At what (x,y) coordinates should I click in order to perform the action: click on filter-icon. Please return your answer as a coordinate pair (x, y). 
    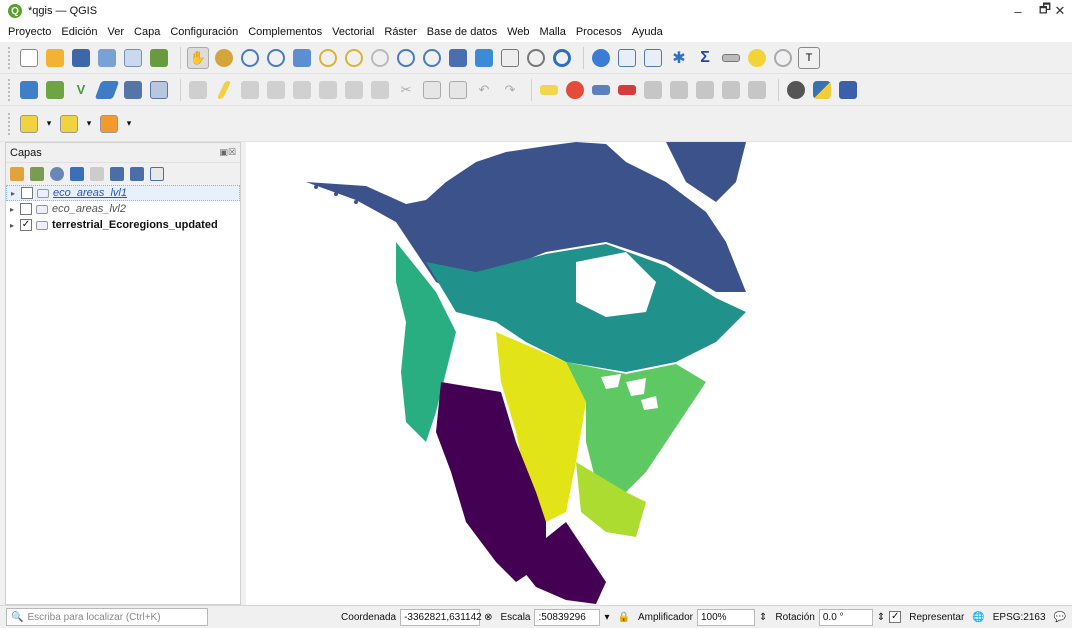
    Looking at the image, I should click on (77, 174).